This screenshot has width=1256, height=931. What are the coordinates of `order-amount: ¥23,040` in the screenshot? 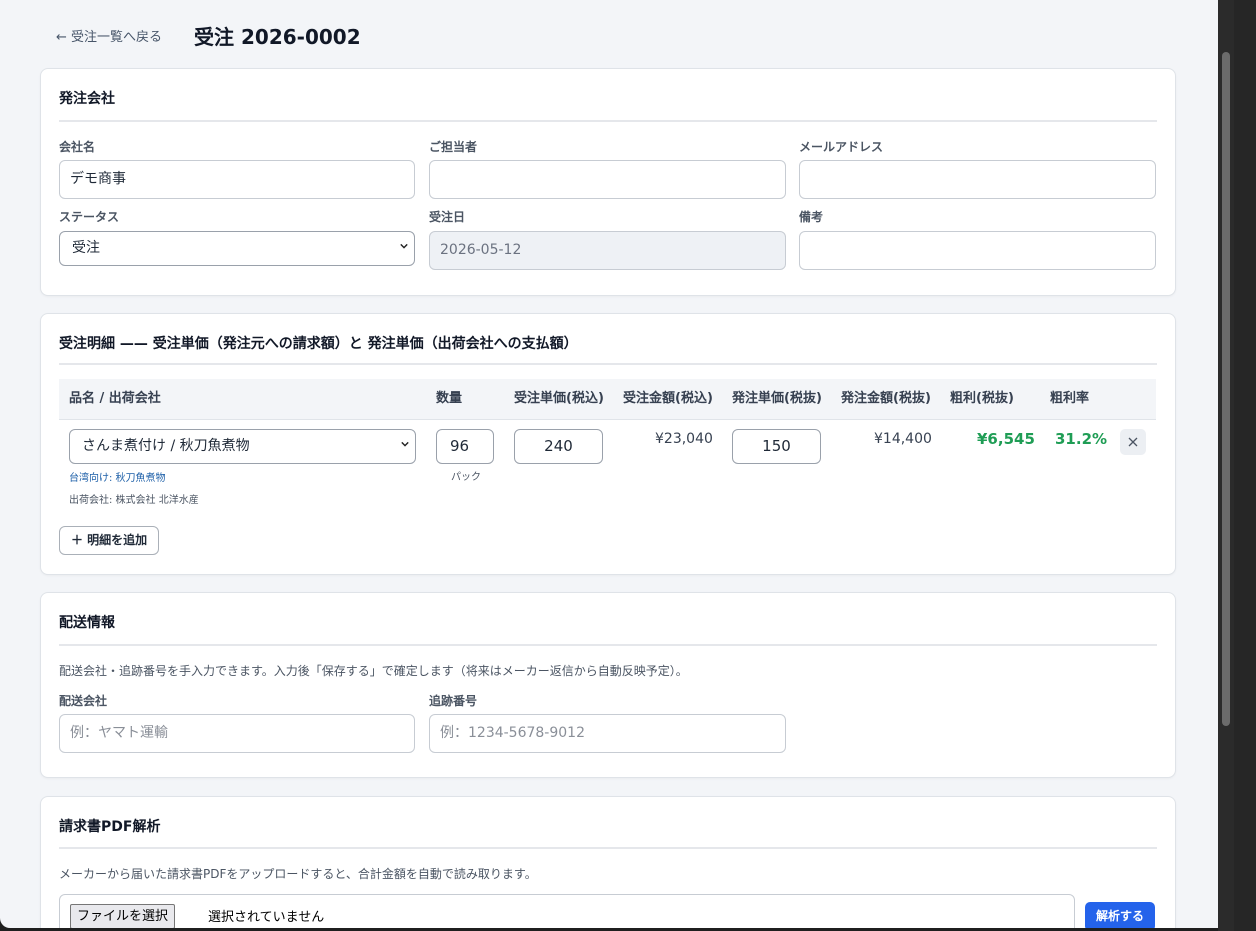 It's located at (684, 439).